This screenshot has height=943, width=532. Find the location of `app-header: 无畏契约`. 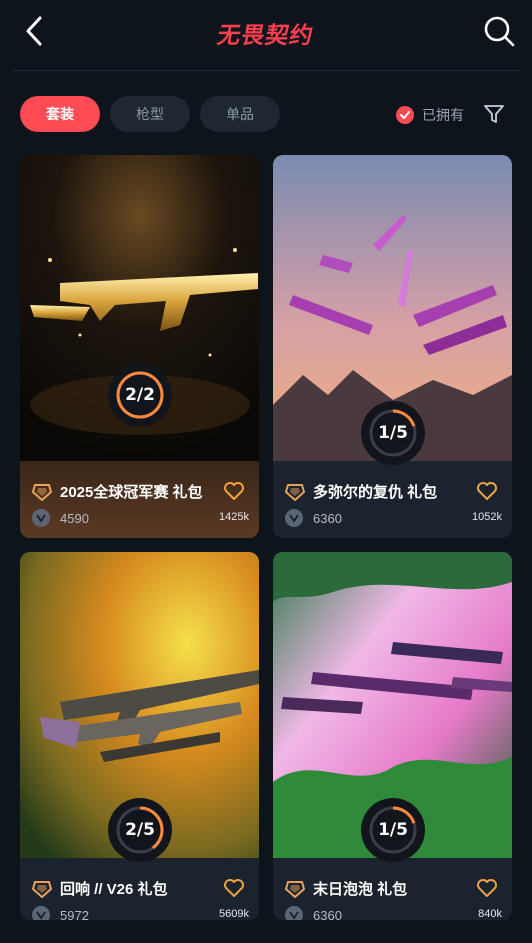

app-header: 无畏契约 is located at coordinates (266, 34).